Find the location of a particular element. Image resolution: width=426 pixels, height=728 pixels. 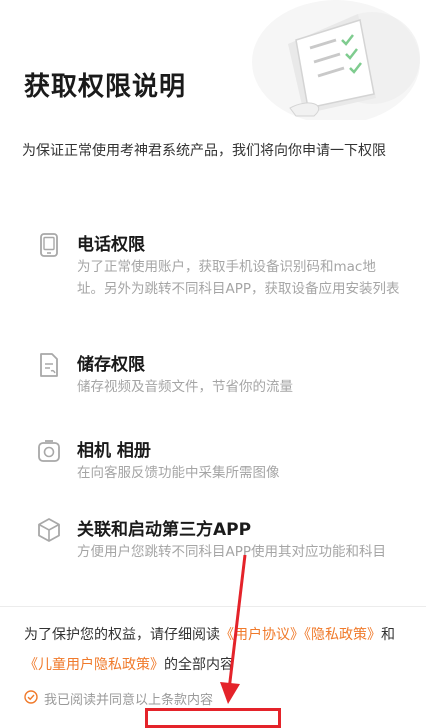

page-title: 获取权限说明 is located at coordinates (105, 87).